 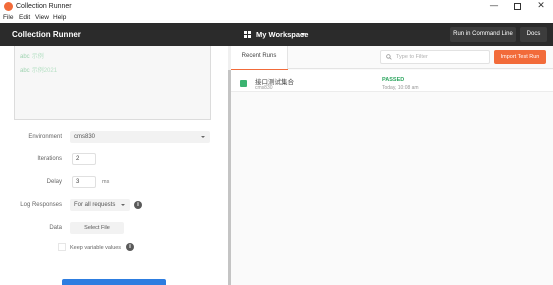 I want to click on status-badge: PASSED, so click(x=393, y=80).